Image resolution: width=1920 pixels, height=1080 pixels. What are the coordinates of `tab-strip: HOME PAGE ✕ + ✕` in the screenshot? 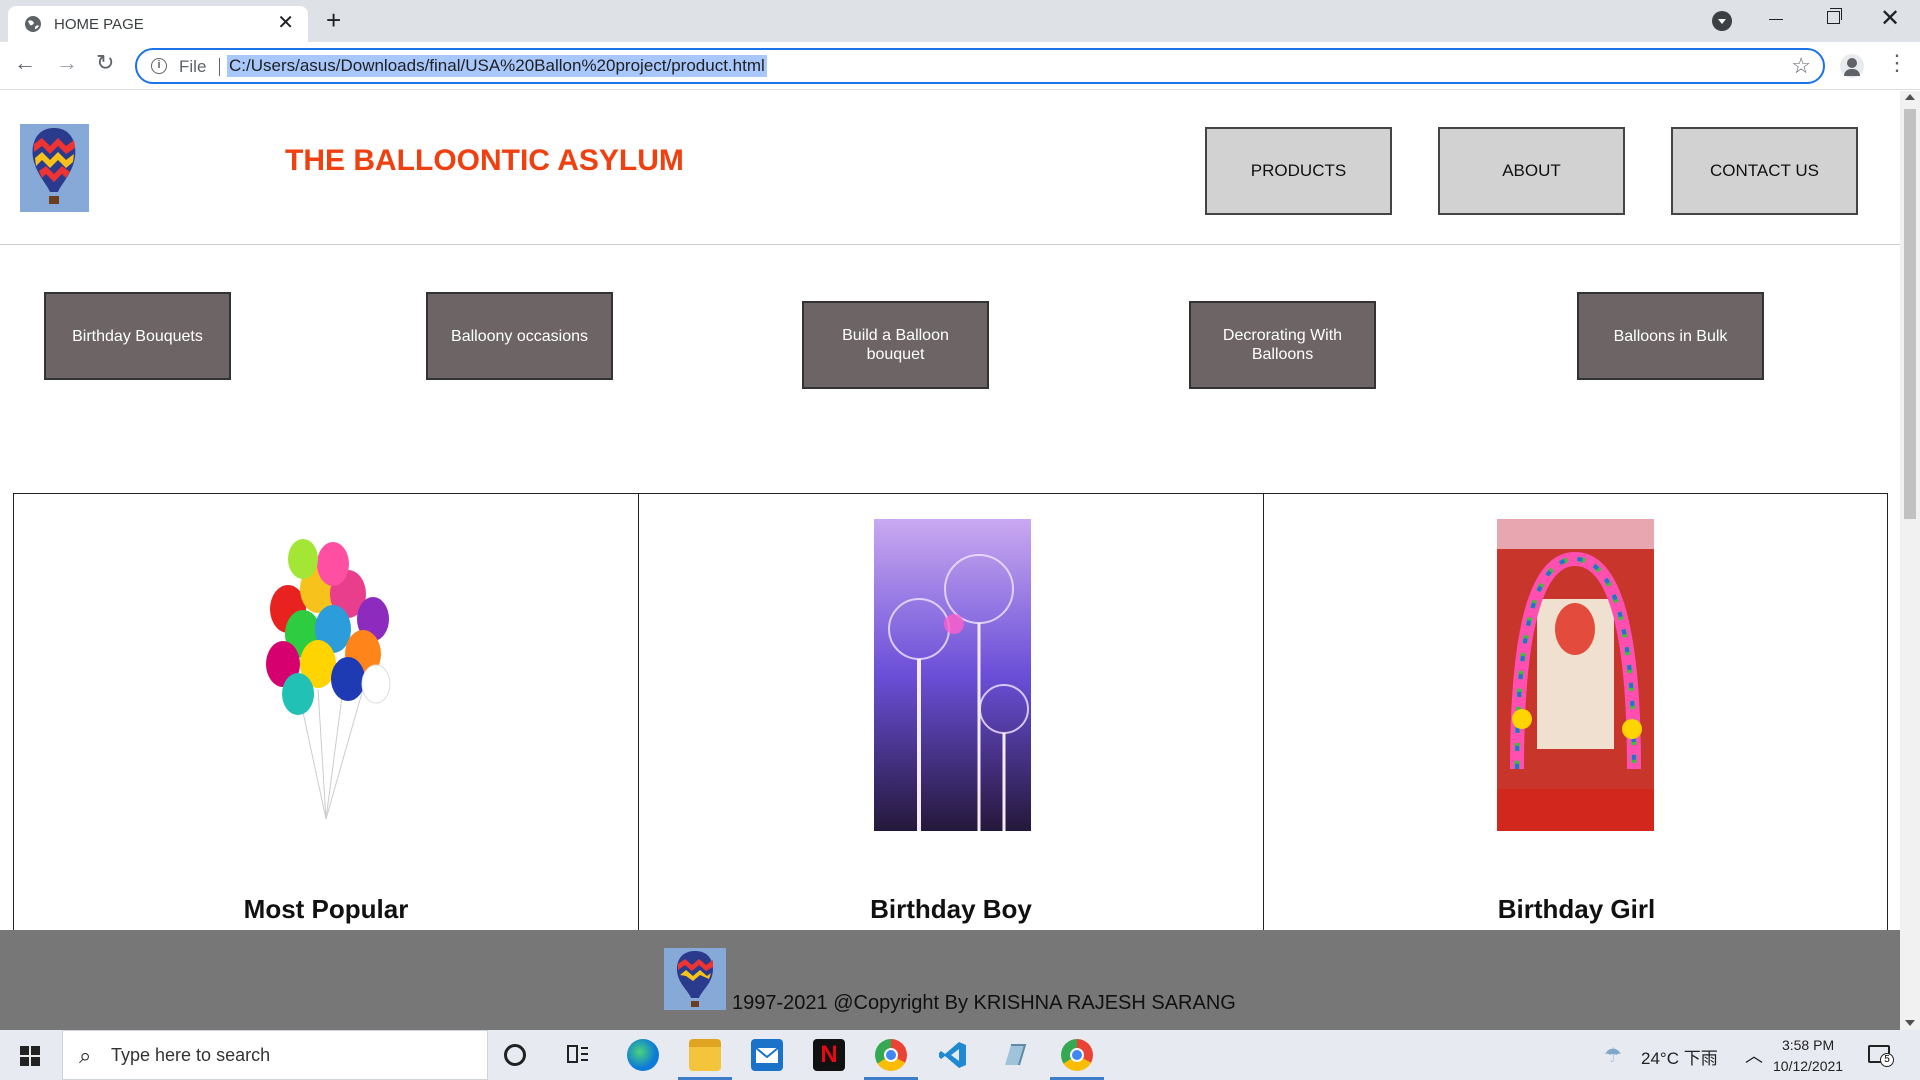 It's located at (960, 21).